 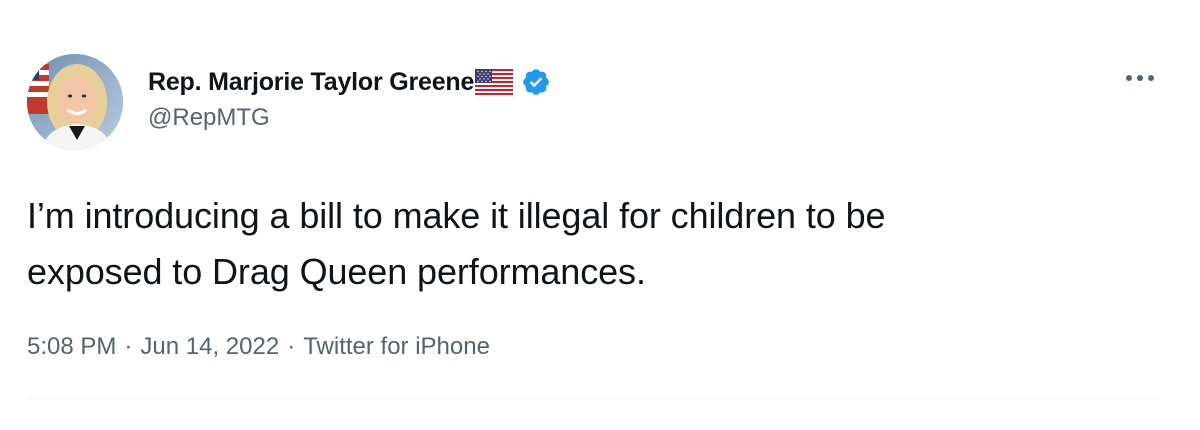 I want to click on tweet-date: Jun 14, 2022, so click(x=209, y=347).